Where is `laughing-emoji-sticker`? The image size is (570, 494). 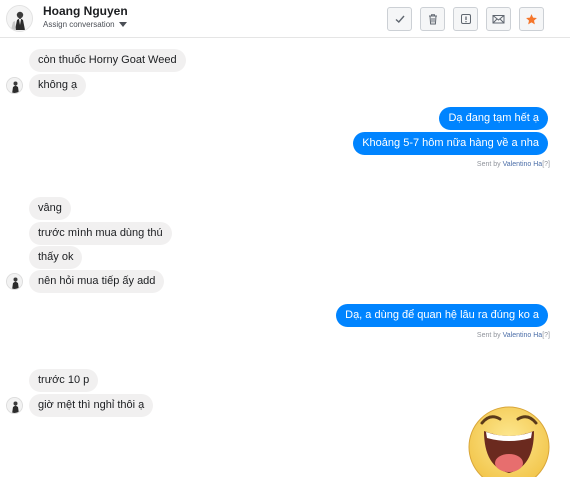 laughing-emoji-sticker is located at coordinates (509, 441).